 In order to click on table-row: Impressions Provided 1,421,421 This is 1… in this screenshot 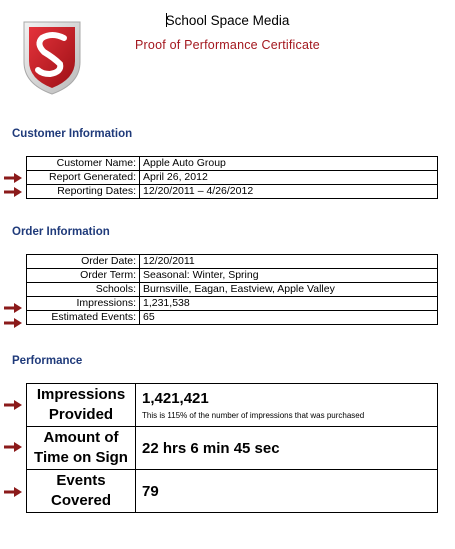, I will do `click(232, 405)`.